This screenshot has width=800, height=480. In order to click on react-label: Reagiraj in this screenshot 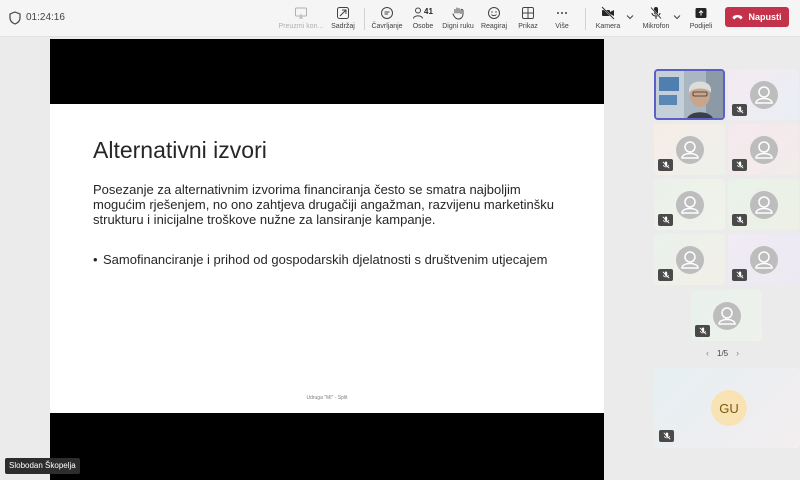, I will do `click(494, 26)`.